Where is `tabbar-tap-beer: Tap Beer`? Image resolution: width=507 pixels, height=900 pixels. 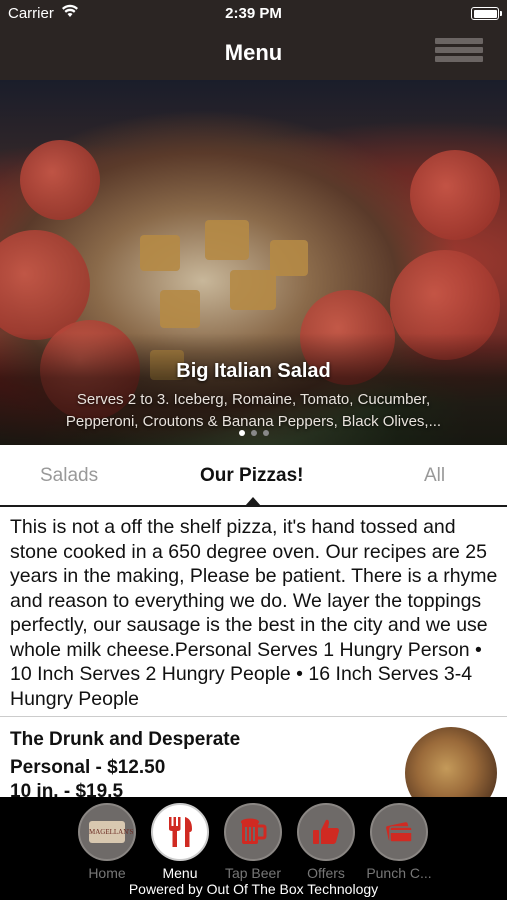
tabbar-tap-beer: Tap Beer is located at coordinates (253, 842).